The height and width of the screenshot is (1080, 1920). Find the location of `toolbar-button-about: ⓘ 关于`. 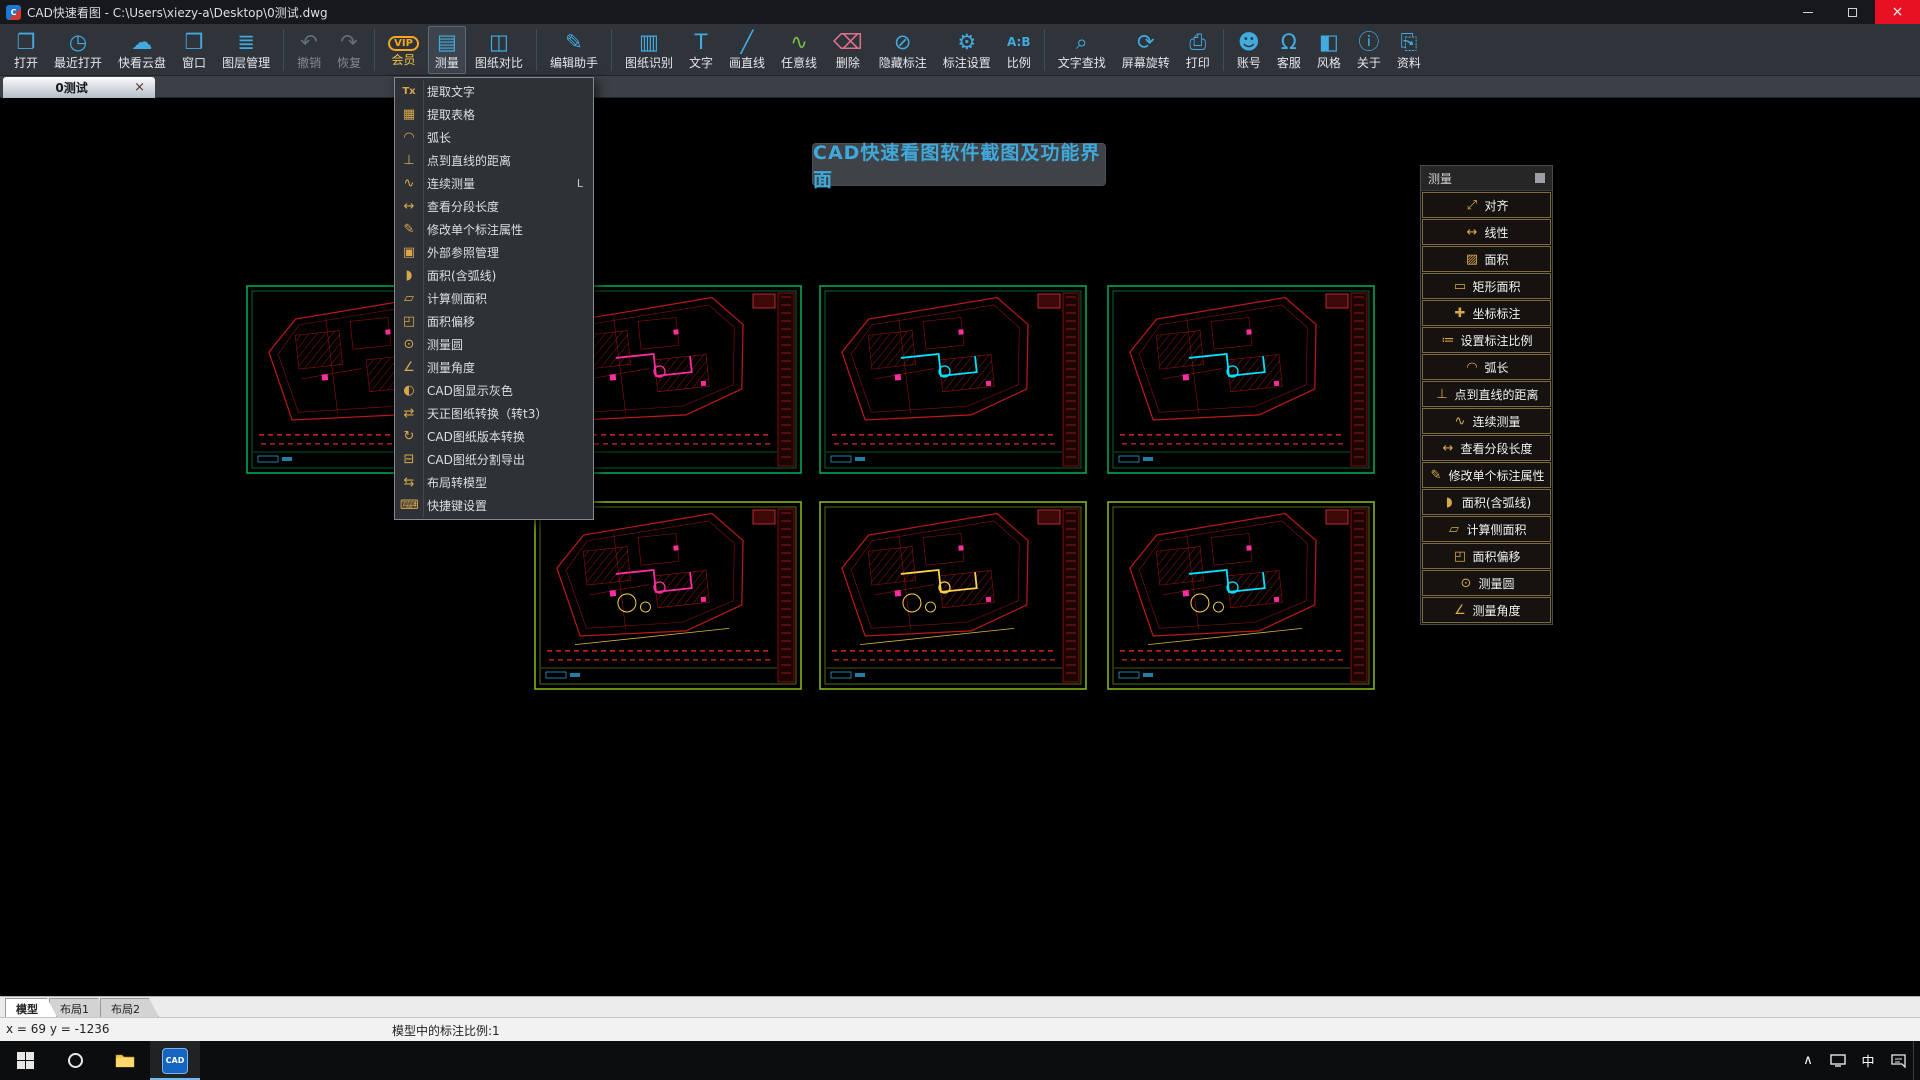

toolbar-button-about: ⓘ 关于 is located at coordinates (1369, 50).